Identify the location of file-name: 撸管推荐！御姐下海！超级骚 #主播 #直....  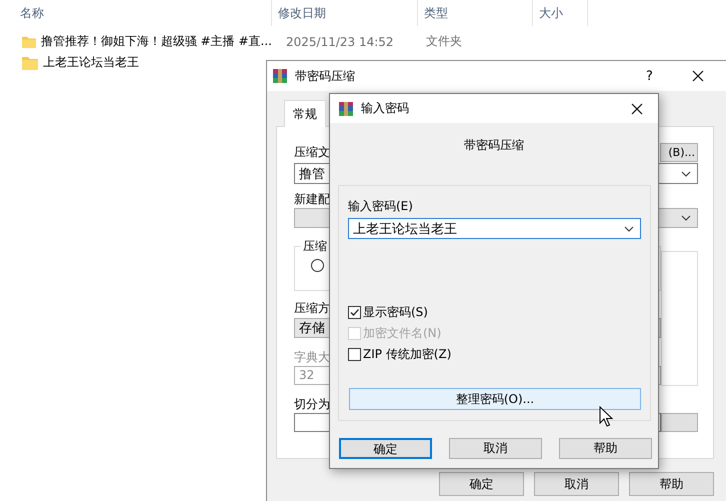
(156, 41).